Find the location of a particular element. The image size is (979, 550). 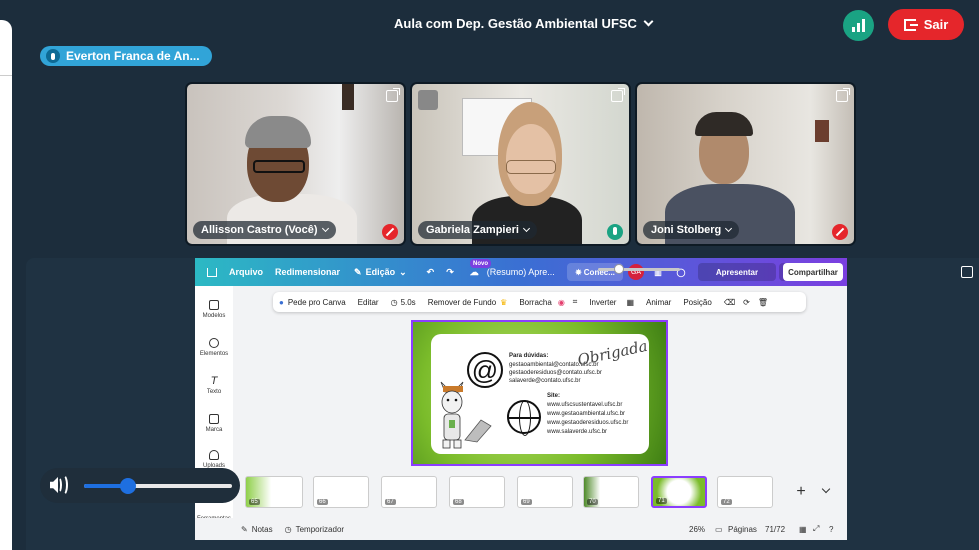

page-thumbnail-selected: 71 is located at coordinates (679, 492).